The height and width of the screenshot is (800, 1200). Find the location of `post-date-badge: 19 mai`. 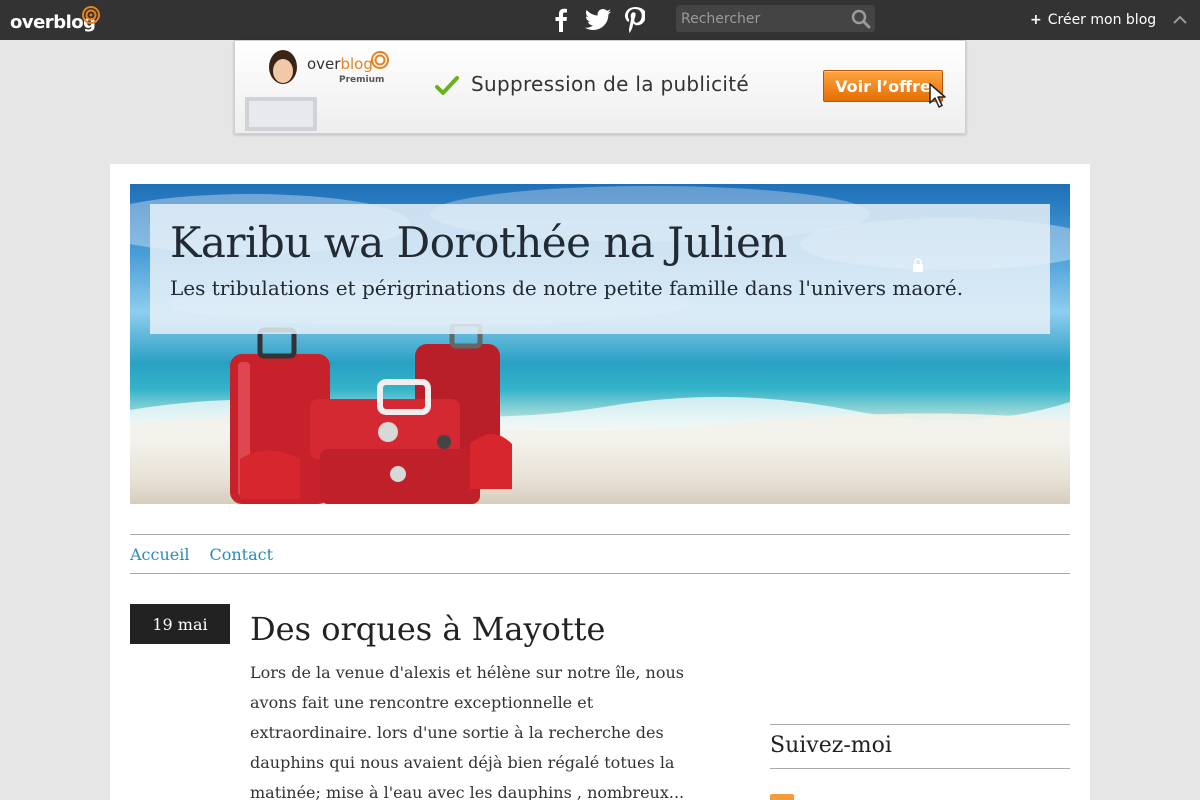

post-date-badge: 19 mai is located at coordinates (180, 624).